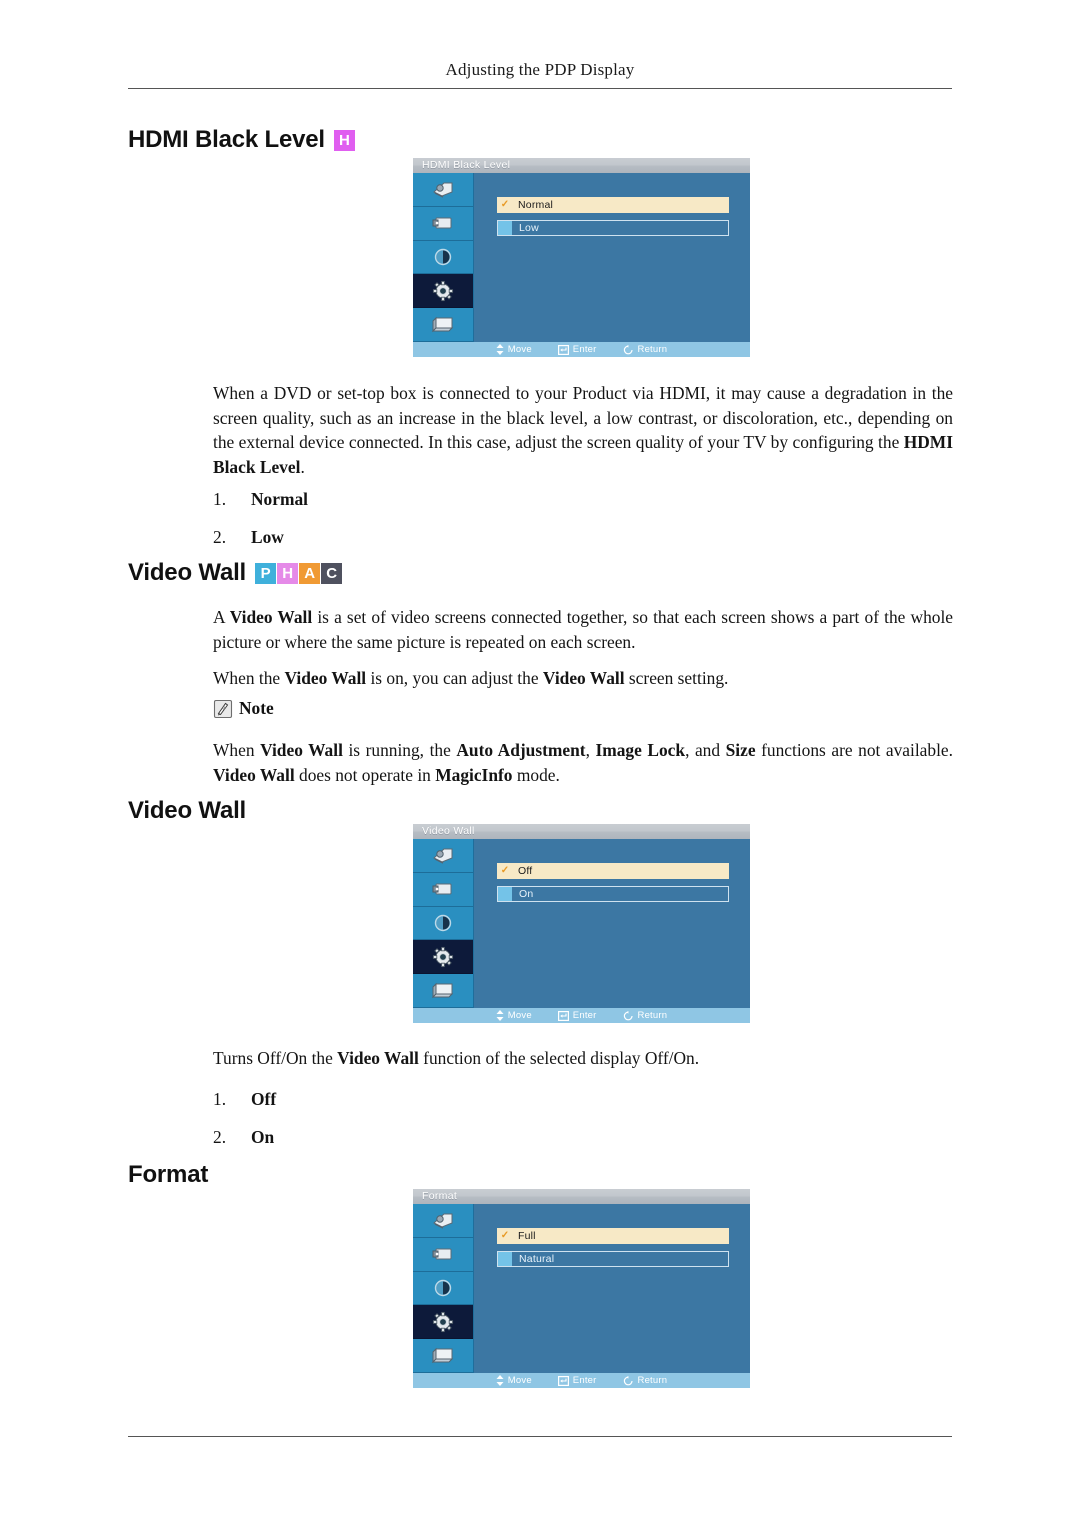  What do you see at coordinates (256, 708) in the screenshot?
I see `note-label: Note` at bounding box center [256, 708].